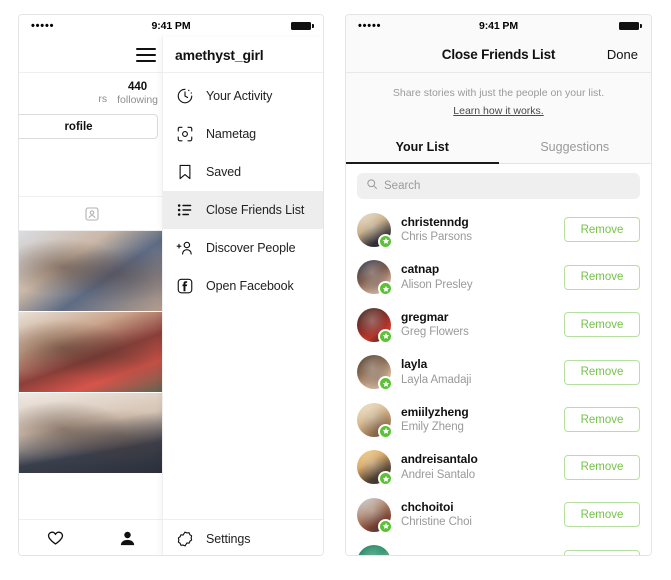 This screenshot has height=580, width=671. What do you see at coordinates (91, 168) in the screenshot?
I see `profile-bio-spacer` at bounding box center [91, 168].